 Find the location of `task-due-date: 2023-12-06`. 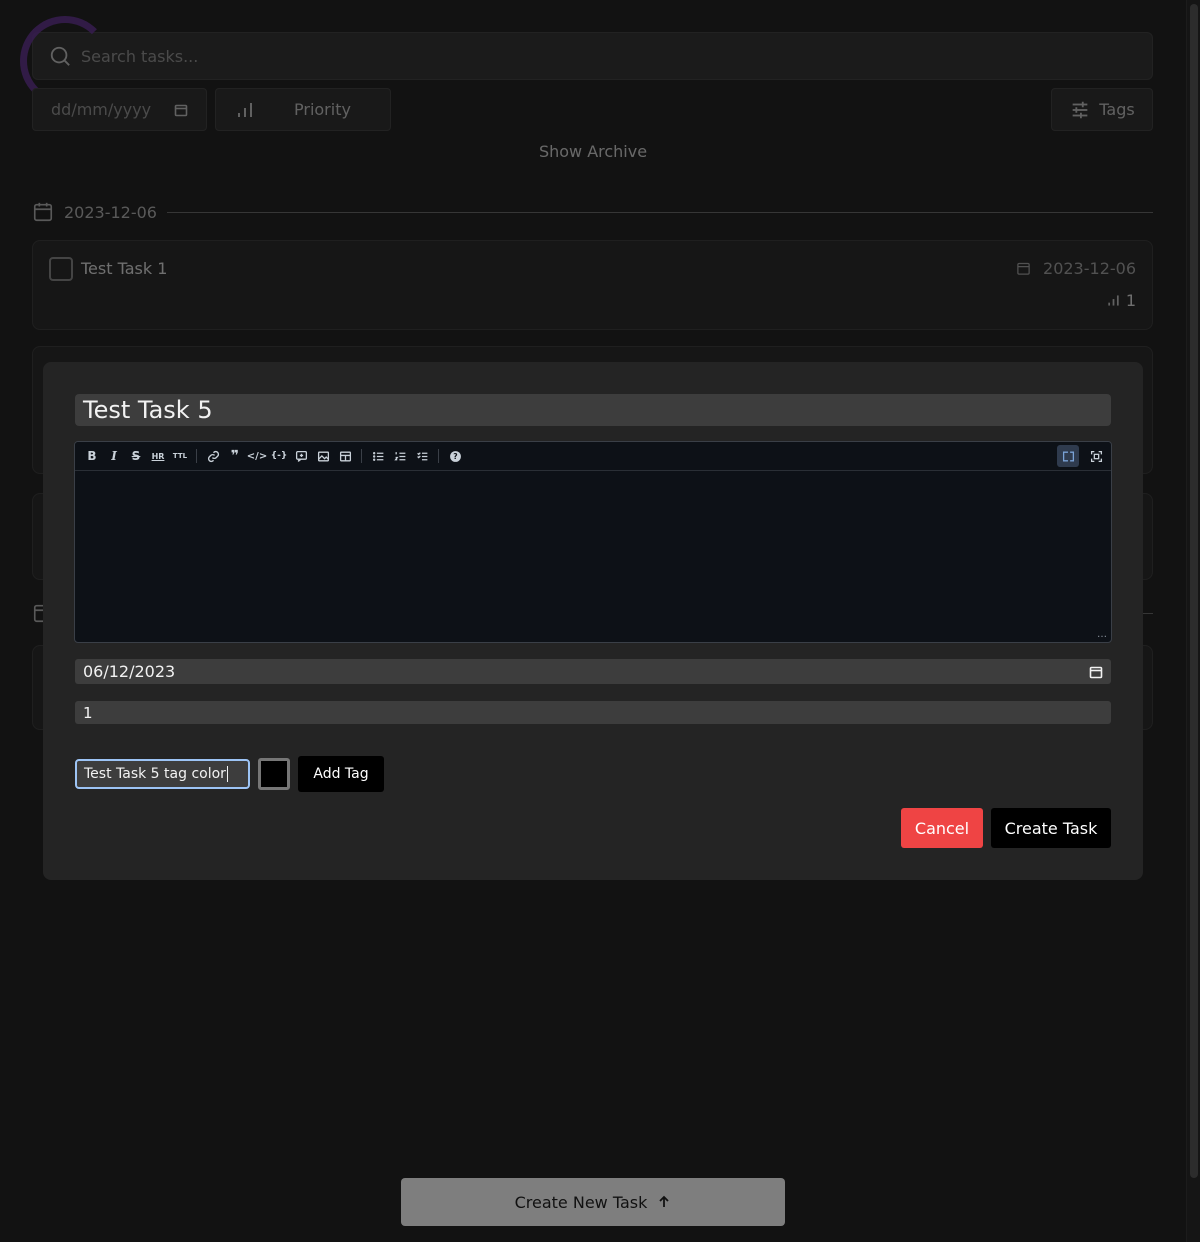

task-due-date: 2023-12-06 is located at coordinates (1076, 268).